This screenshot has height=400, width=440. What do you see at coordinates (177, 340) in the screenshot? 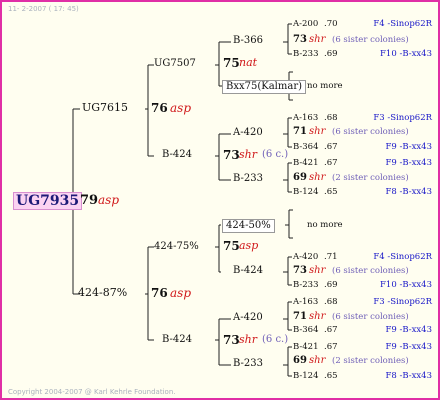
I see `gen2-d-id: B-424` at bounding box center [177, 340].